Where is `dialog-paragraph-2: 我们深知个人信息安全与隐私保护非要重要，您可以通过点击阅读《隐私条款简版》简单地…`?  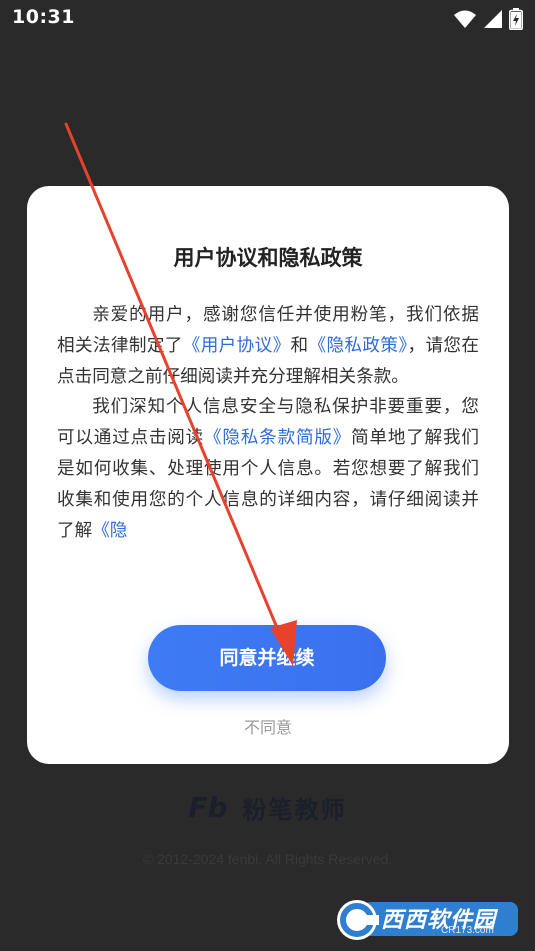 dialog-paragraph-2: 我们深知个人信息安全与隐私保护非要重要，您可以通过点击阅读《隐私条款简版》简单地… is located at coordinates (268, 469).